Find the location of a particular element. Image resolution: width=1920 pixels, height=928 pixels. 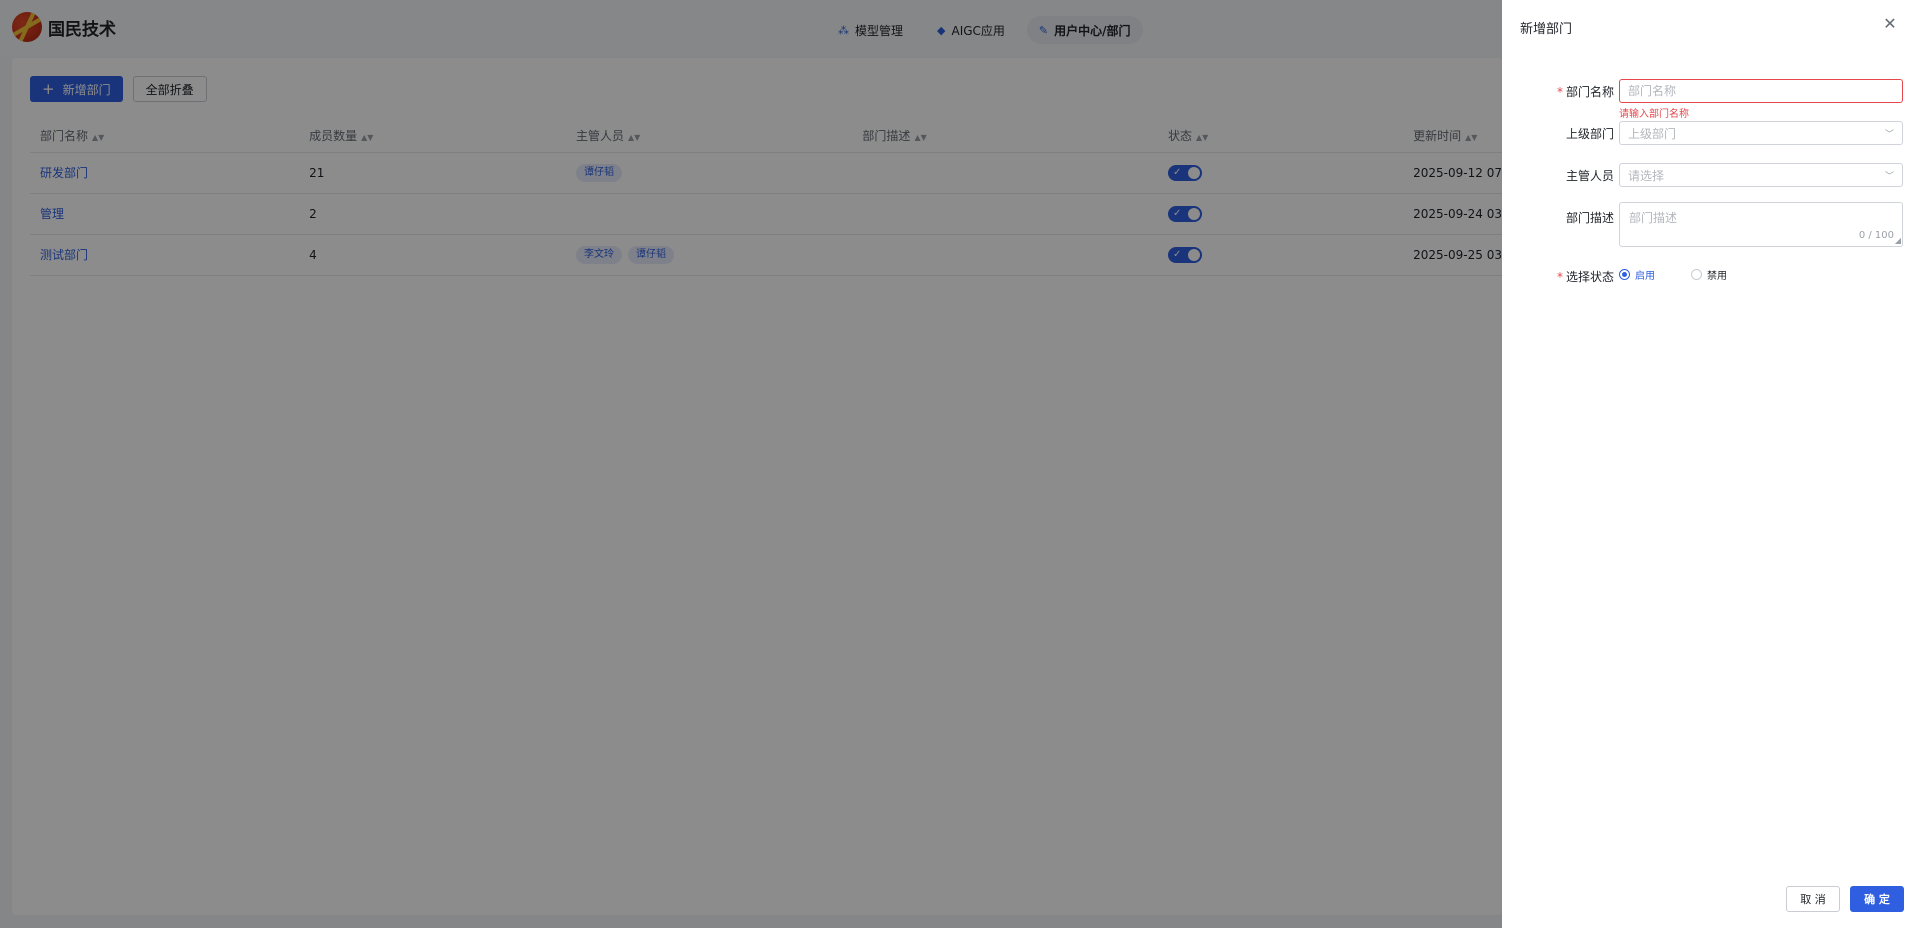

radio-checked-icon is located at coordinates (1624, 274).